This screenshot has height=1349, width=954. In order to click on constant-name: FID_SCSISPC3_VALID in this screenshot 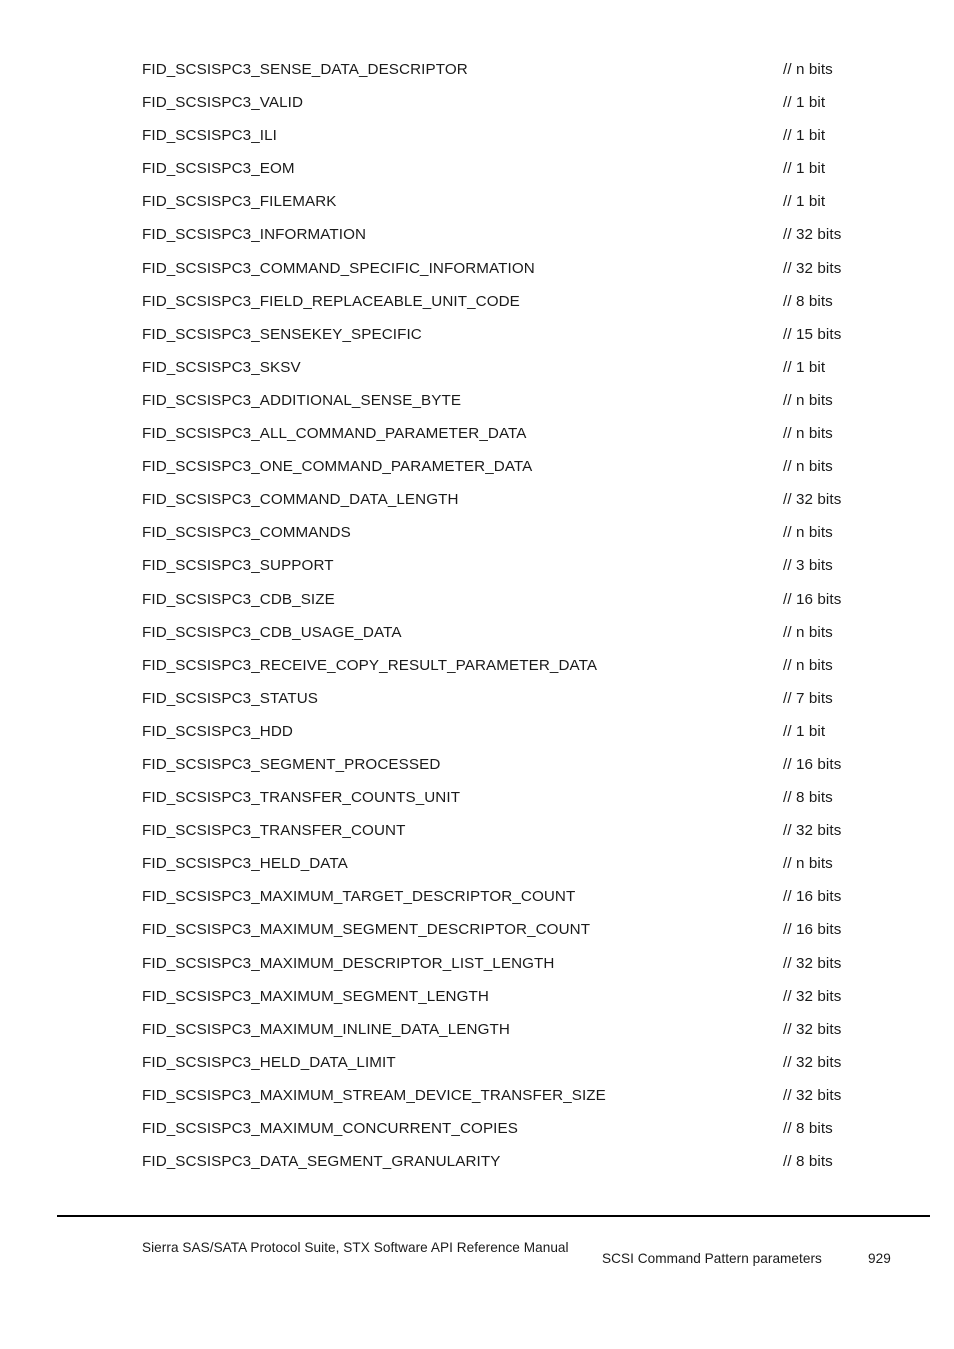, I will do `click(223, 103)`.